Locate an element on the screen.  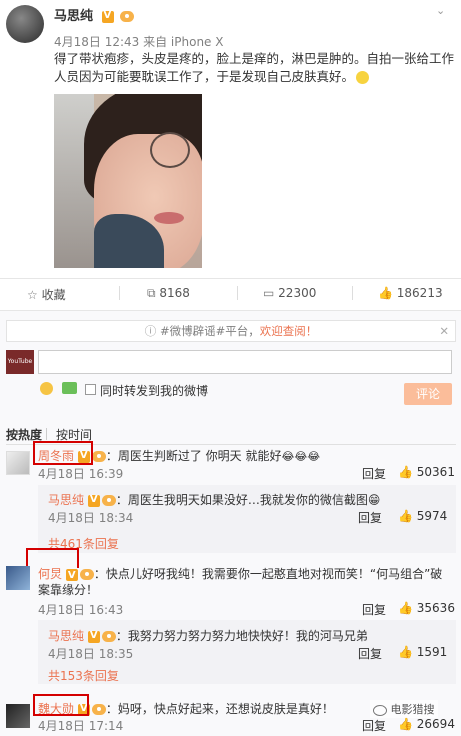
composer-avatar: YouTube is located at coordinates (20, 362).